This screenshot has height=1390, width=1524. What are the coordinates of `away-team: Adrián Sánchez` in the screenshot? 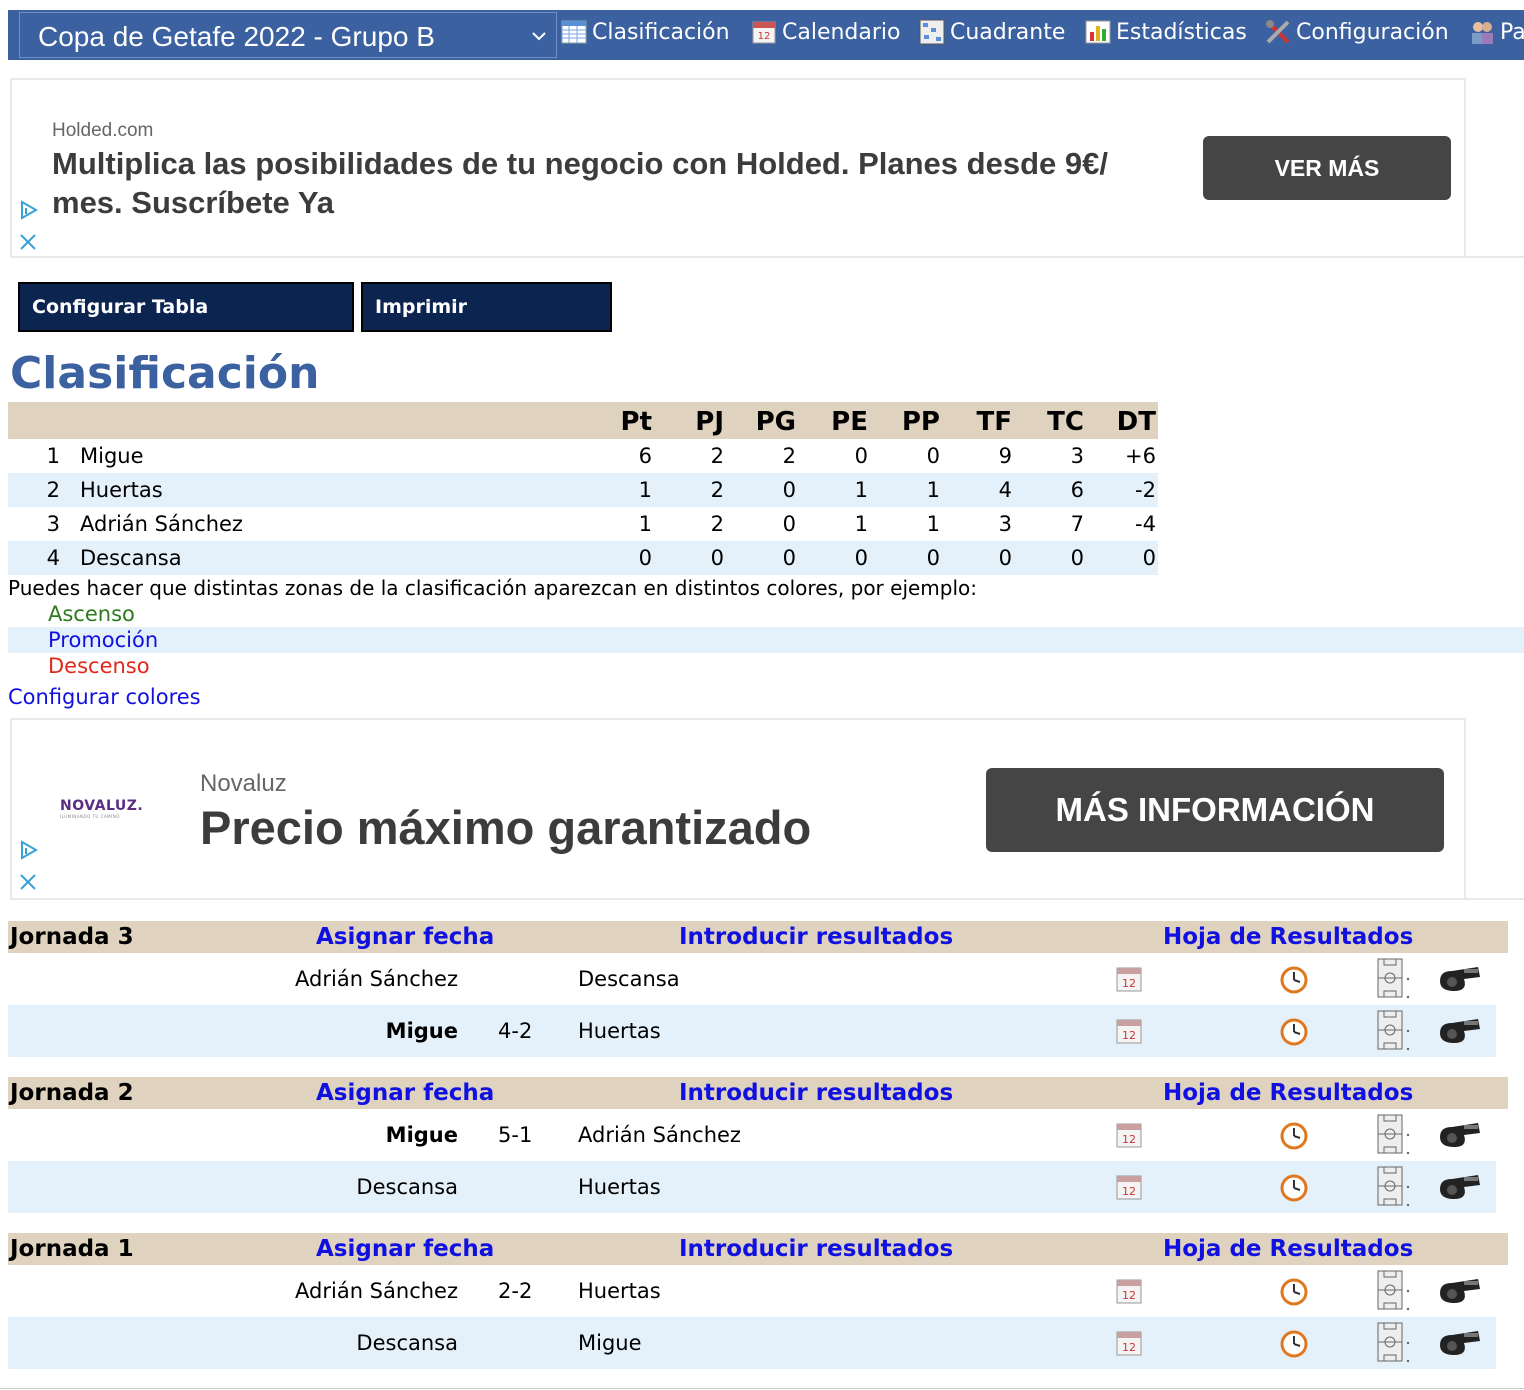 It's located at (659, 1135).